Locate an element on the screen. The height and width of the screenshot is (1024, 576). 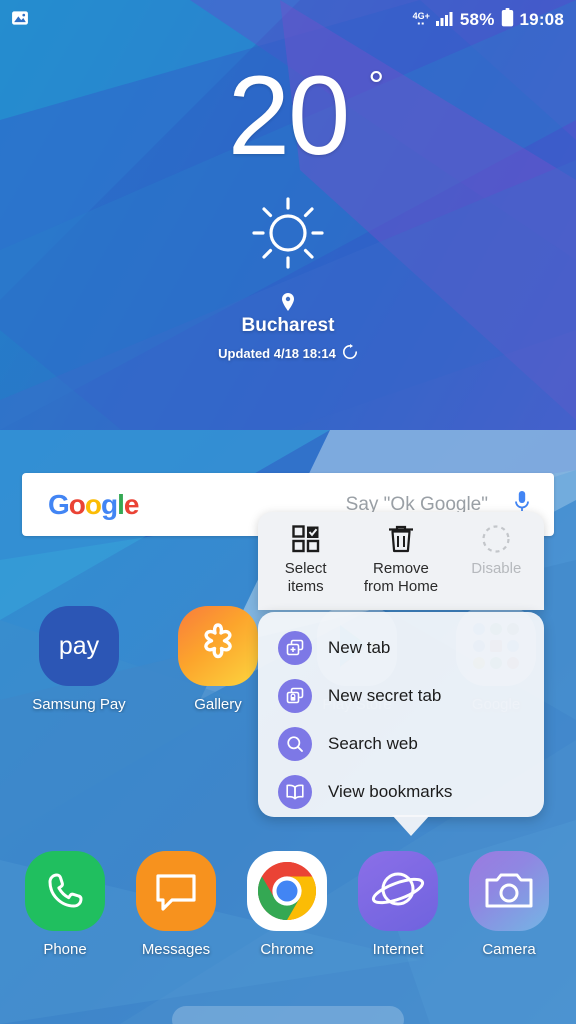
dock: Phone Messages Chrome Internet Camera is located at coordinates (288, 893).